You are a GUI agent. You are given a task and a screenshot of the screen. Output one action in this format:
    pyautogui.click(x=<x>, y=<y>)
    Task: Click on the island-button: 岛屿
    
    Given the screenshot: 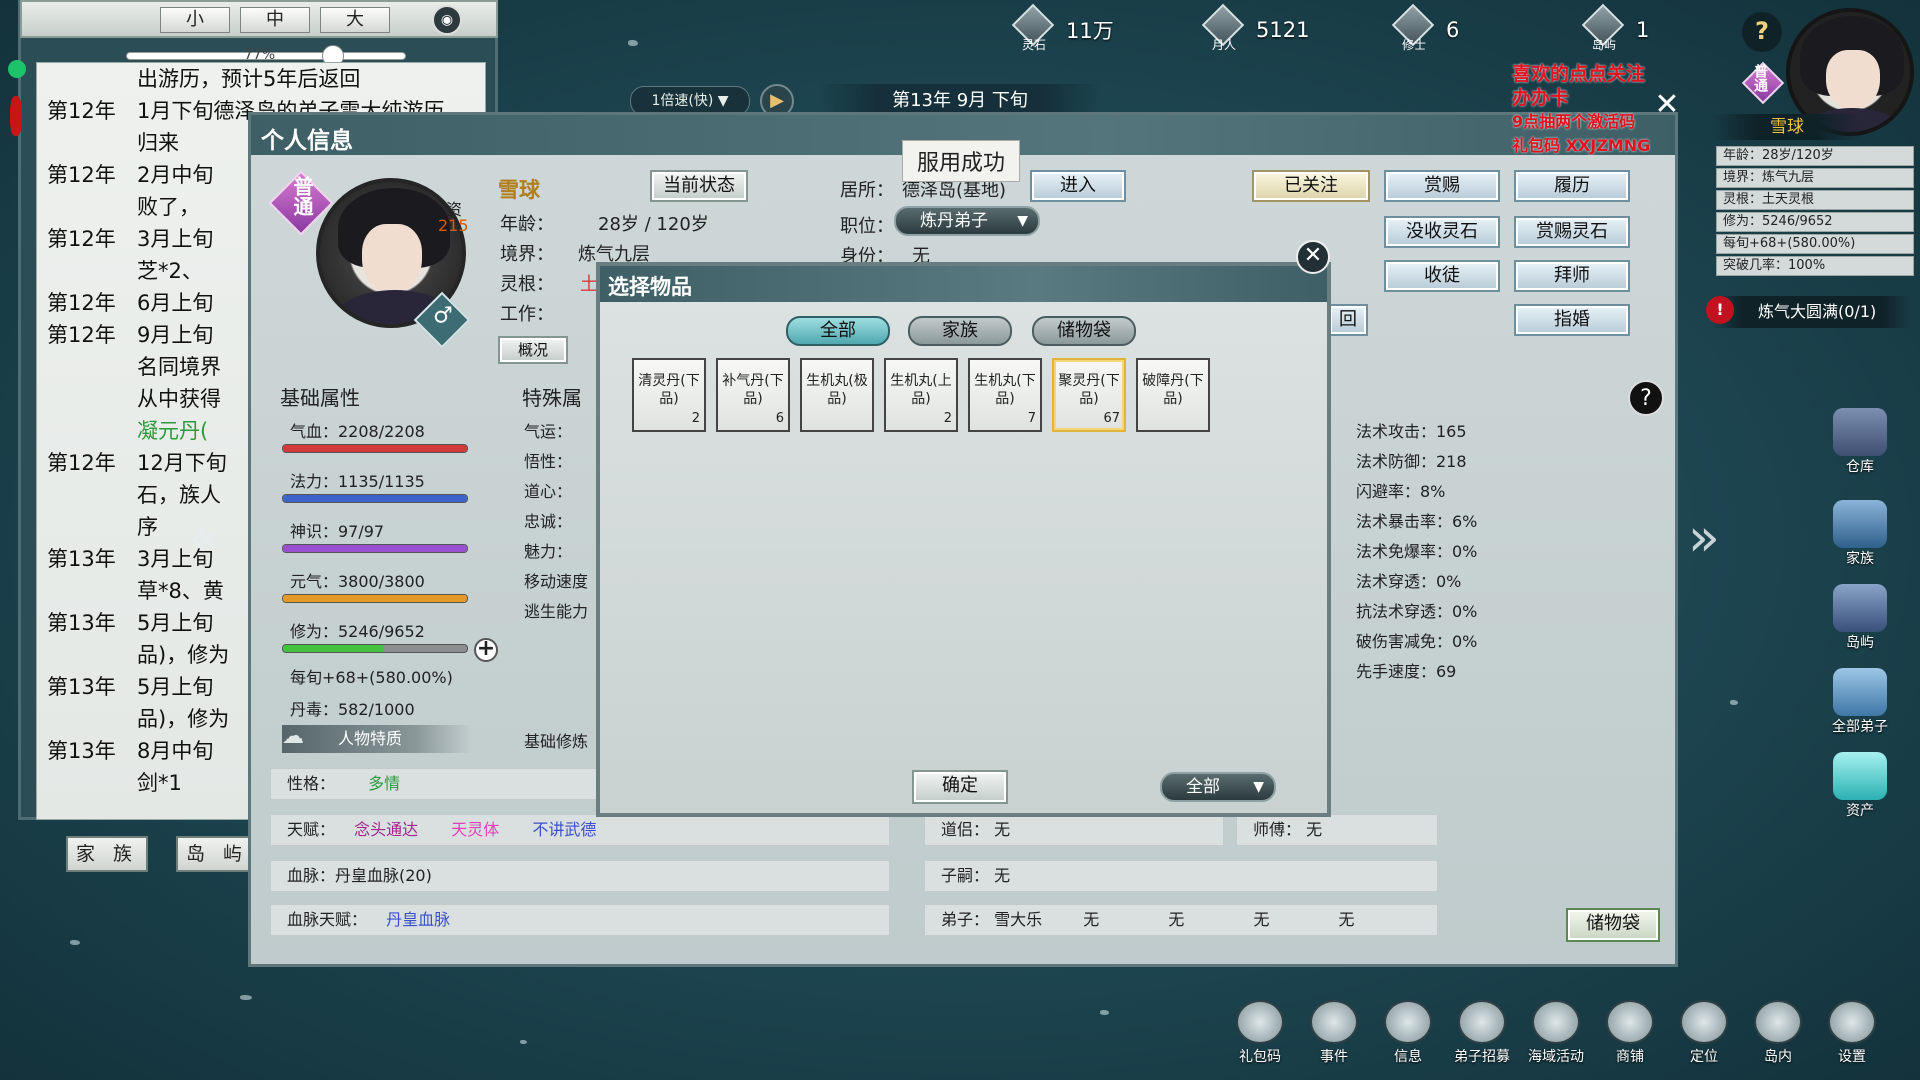 What is the action you would take?
    pyautogui.click(x=1860, y=620)
    